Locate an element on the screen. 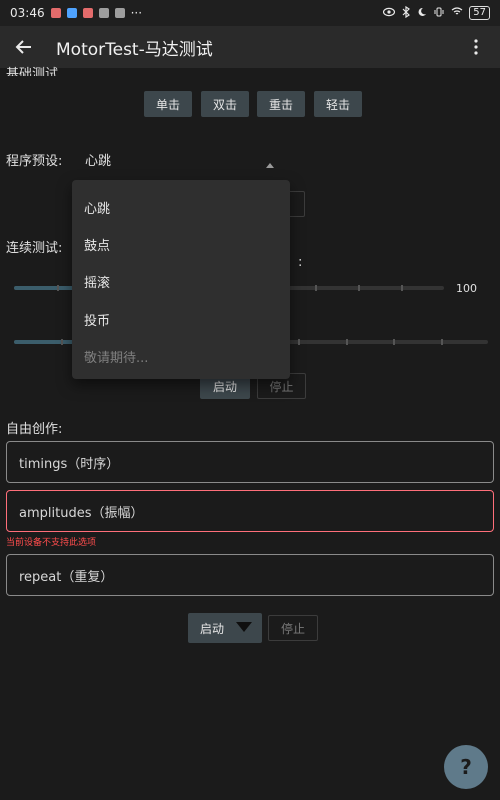 The image size is (500, 800). continuous-test-label: 连续测试: is located at coordinates (34, 248).